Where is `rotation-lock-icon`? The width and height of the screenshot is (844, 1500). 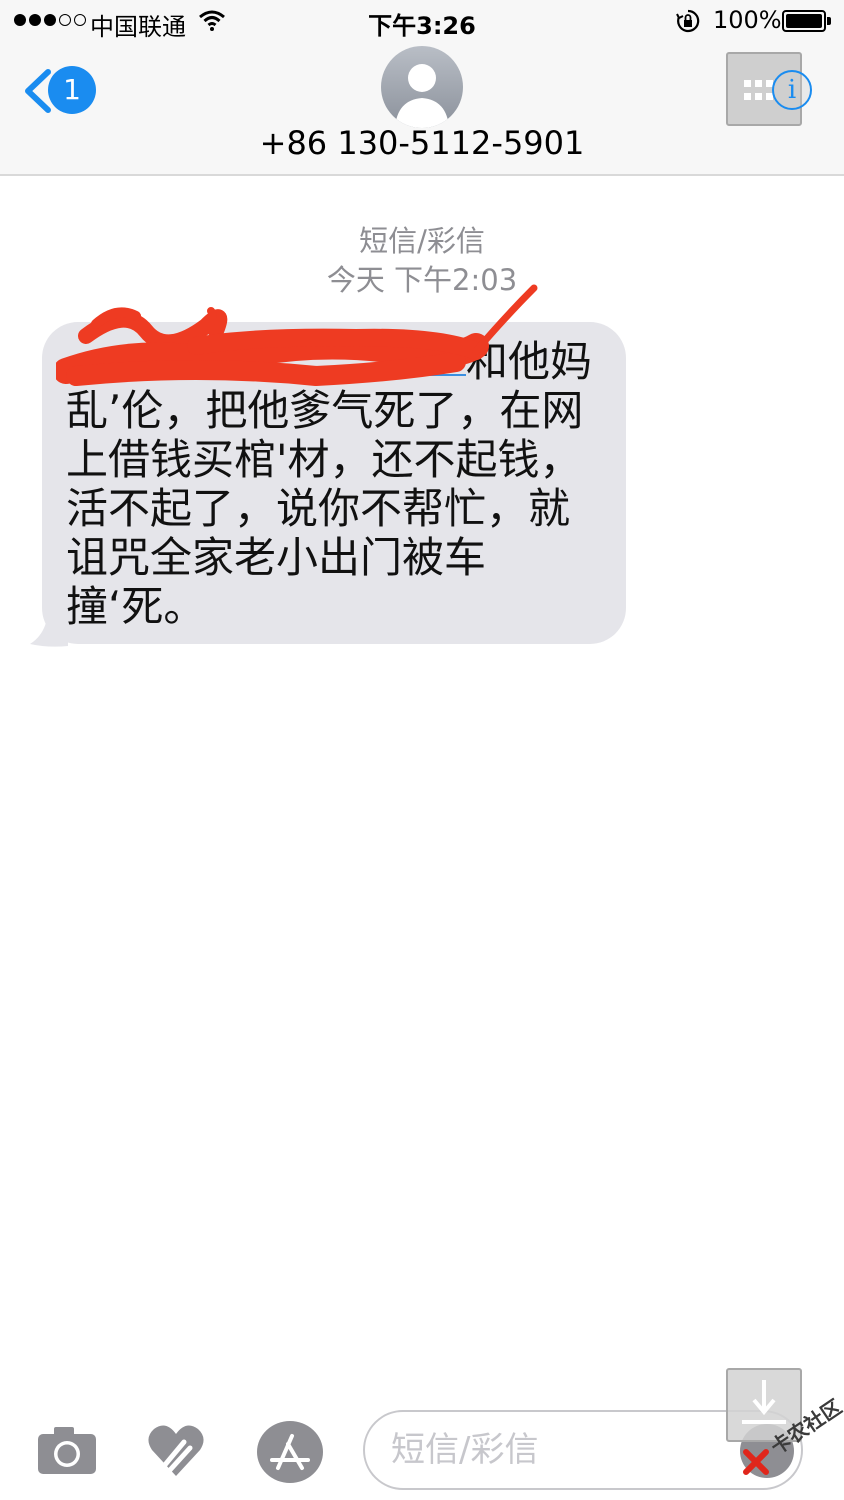 rotation-lock-icon is located at coordinates (688, 21).